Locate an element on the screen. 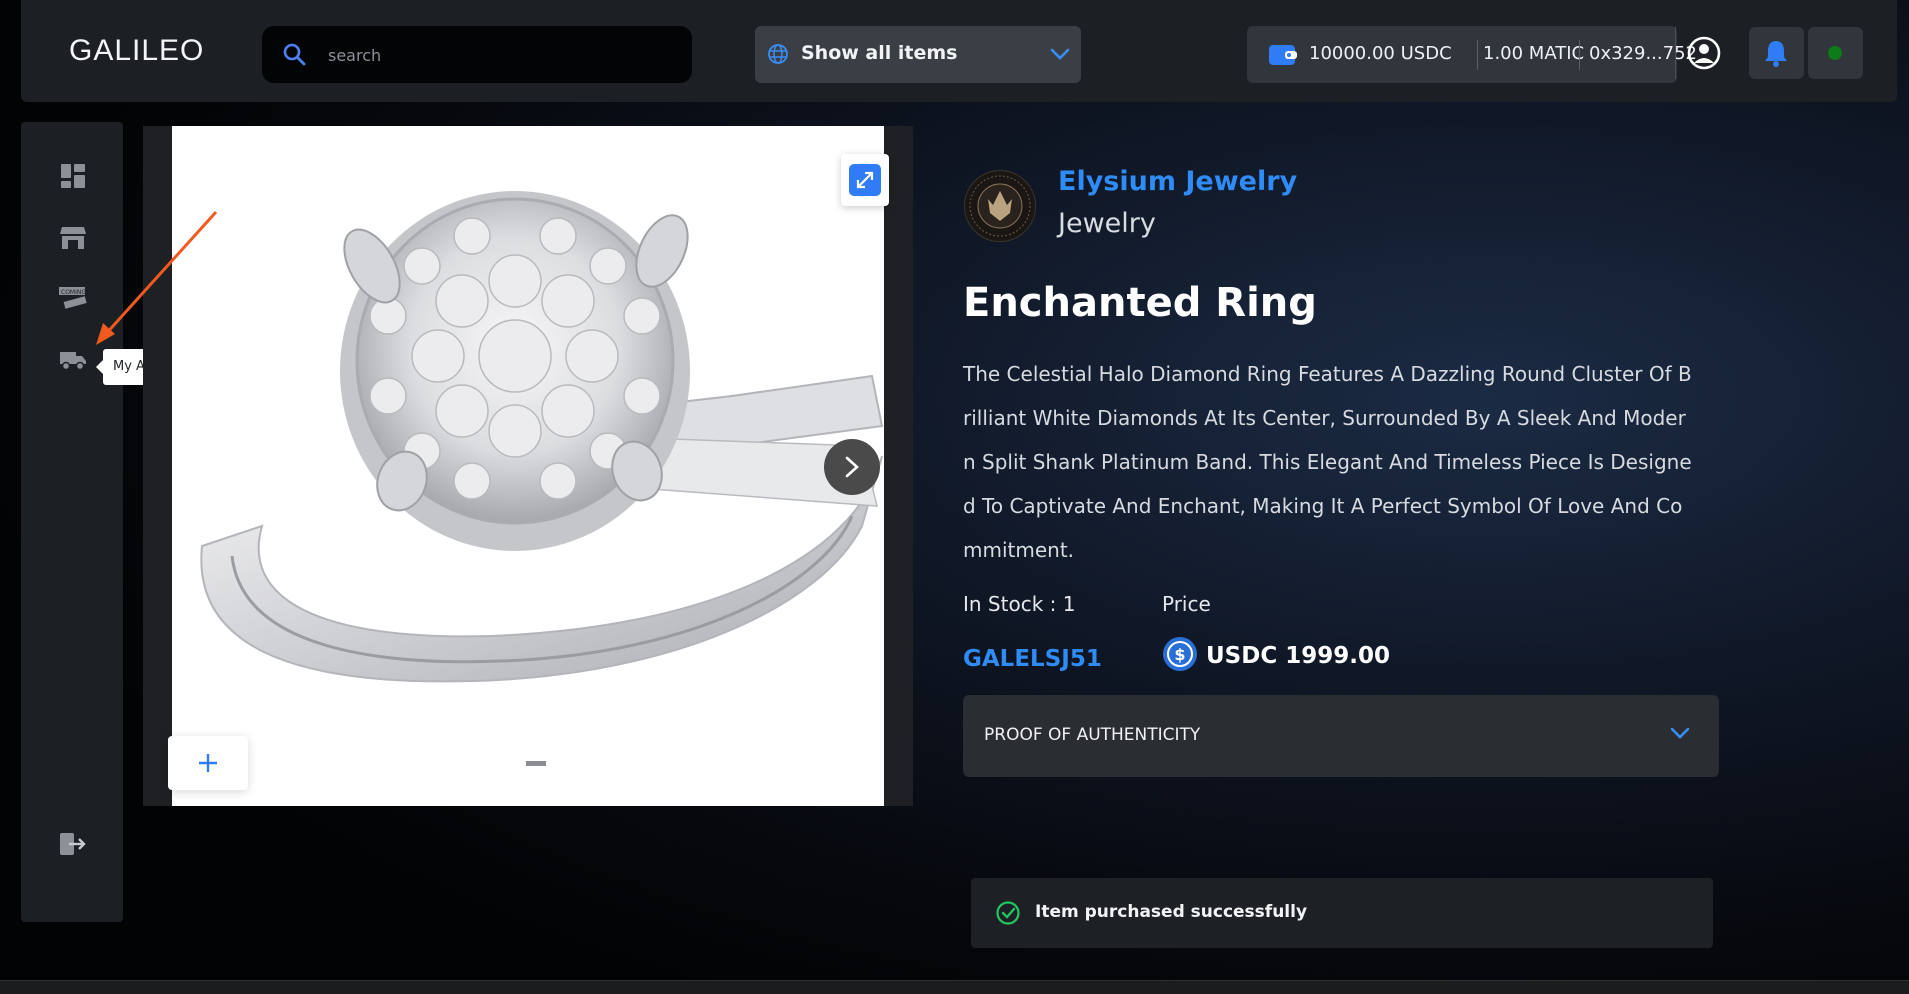  plus-icon is located at coordinates (208, 765).